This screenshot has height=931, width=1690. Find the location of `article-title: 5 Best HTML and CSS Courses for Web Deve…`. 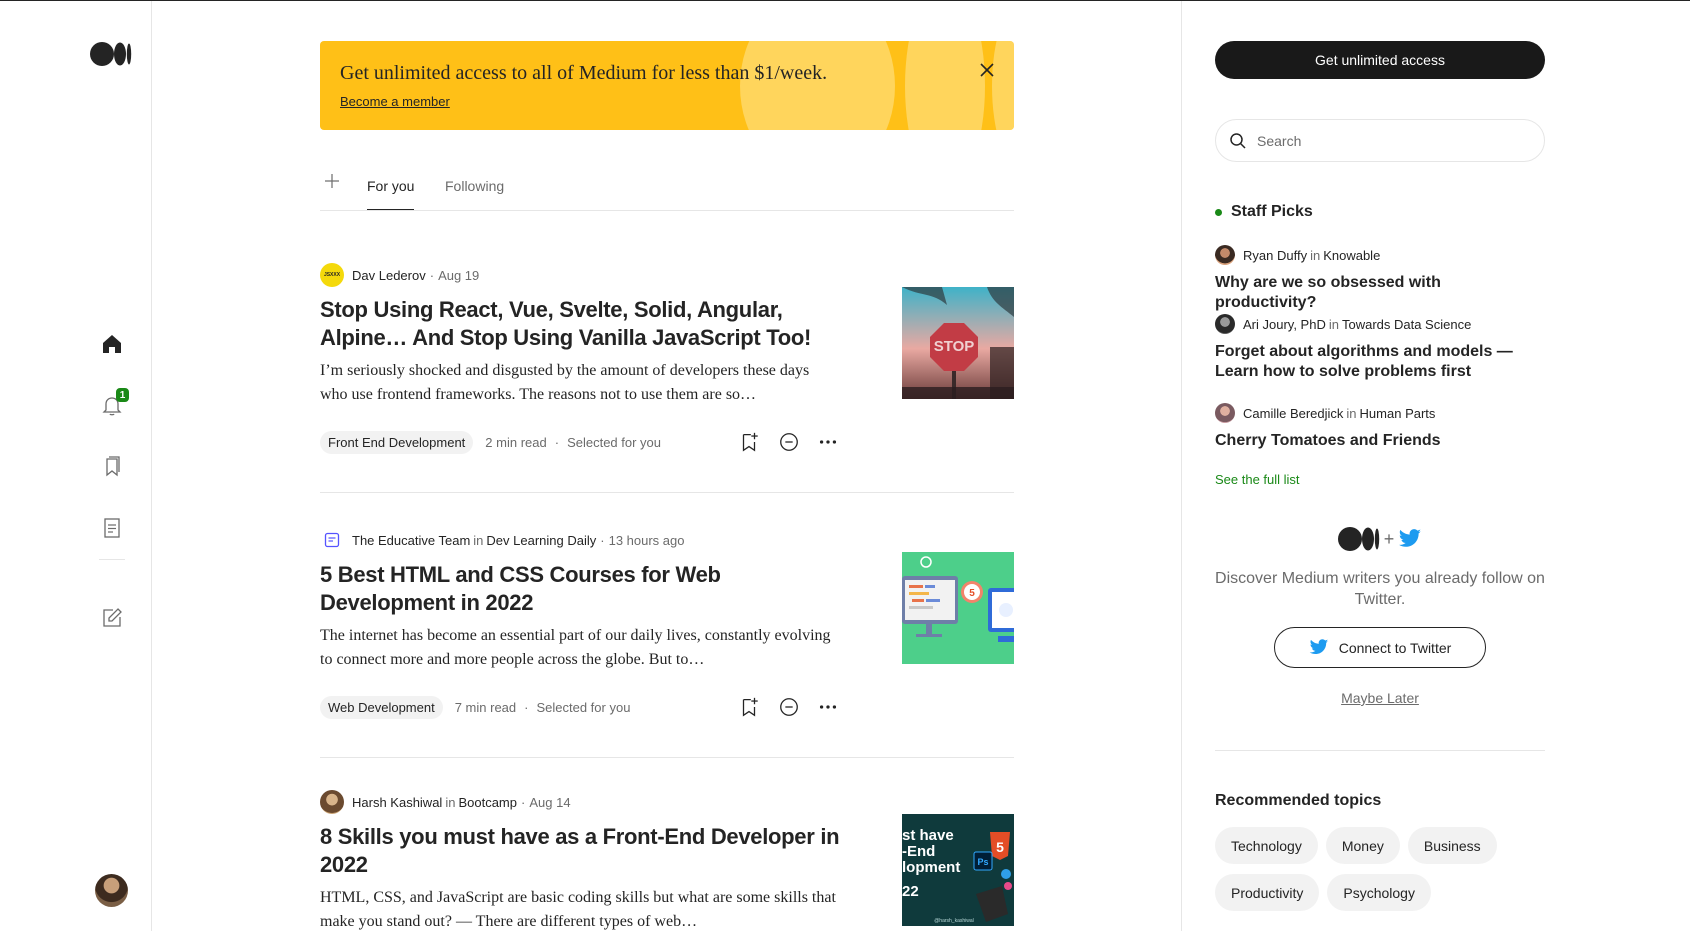

article-title: 5 Best HTML and CSS Courses for Web Deve… is located at coordinates (580, 589).